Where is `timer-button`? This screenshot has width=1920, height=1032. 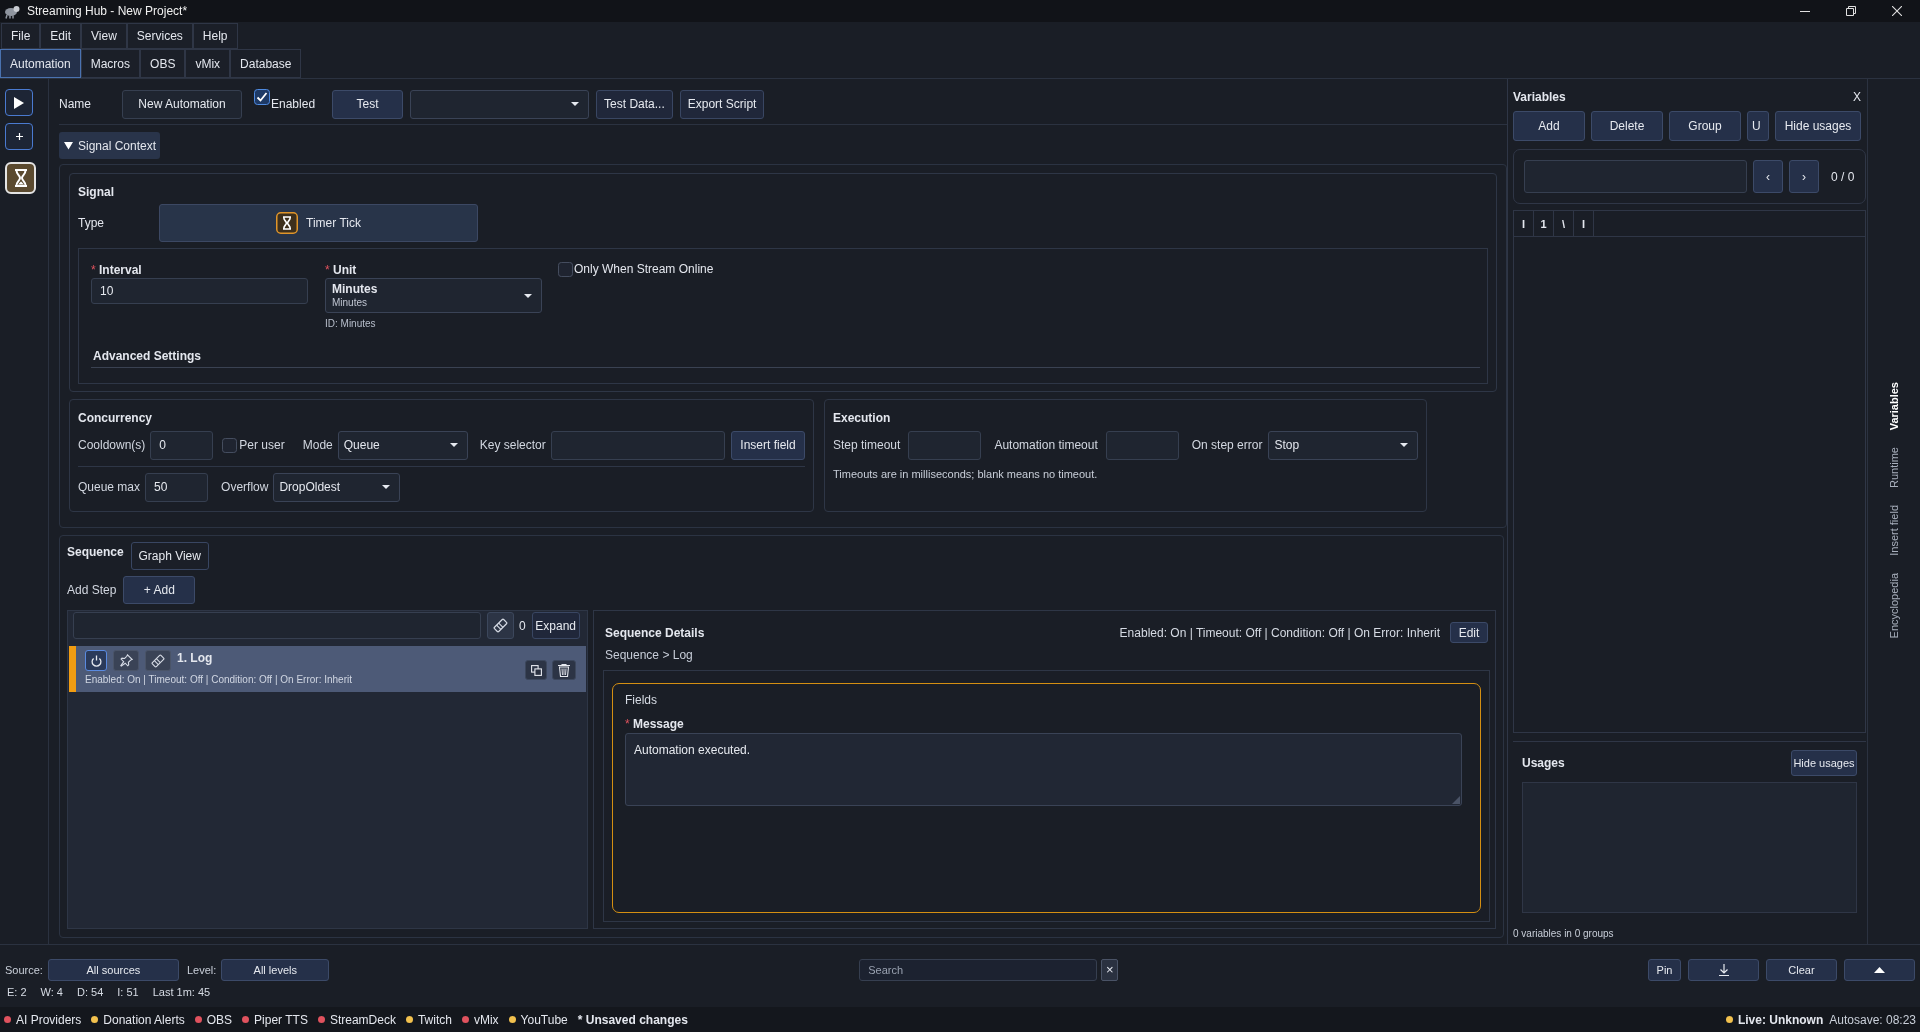
timer-button is located at coordinates (20, 178).